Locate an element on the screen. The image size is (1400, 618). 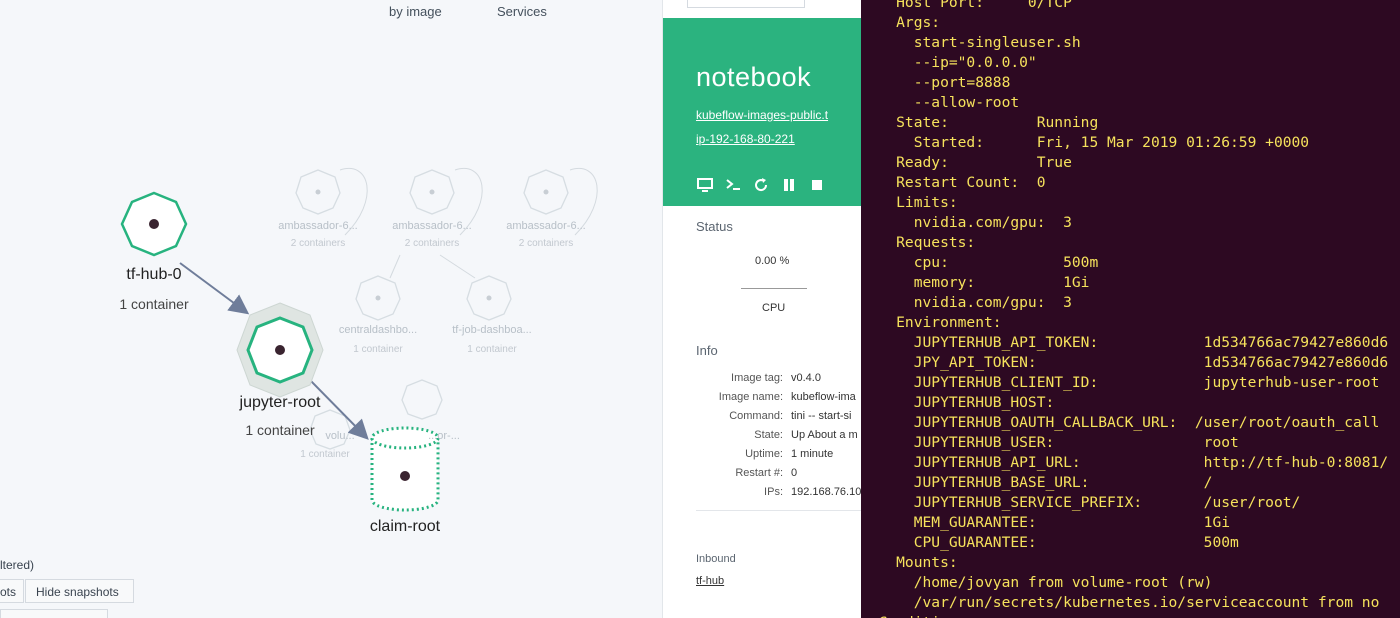
info-value: tini -- start-si is located at coordinates (821, 416).